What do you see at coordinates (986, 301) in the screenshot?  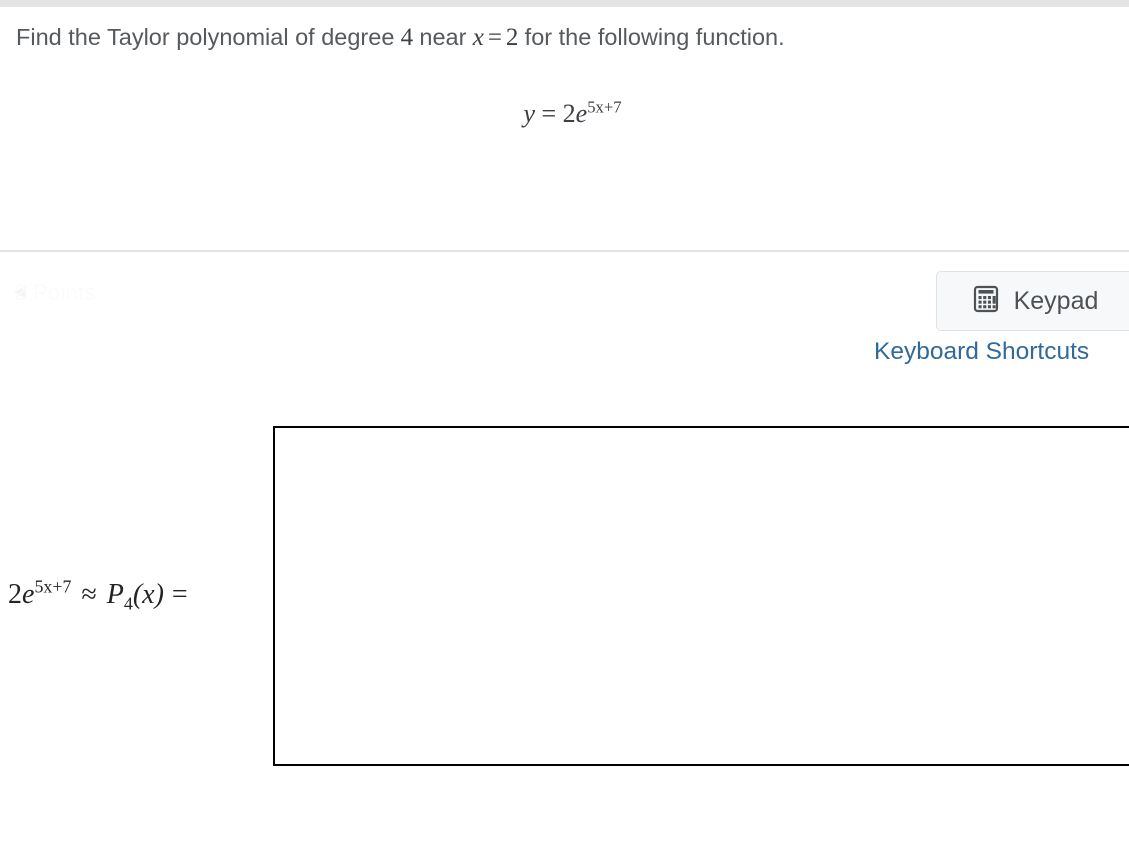 I see `calculator-icon` at bounding box center [986, 301].